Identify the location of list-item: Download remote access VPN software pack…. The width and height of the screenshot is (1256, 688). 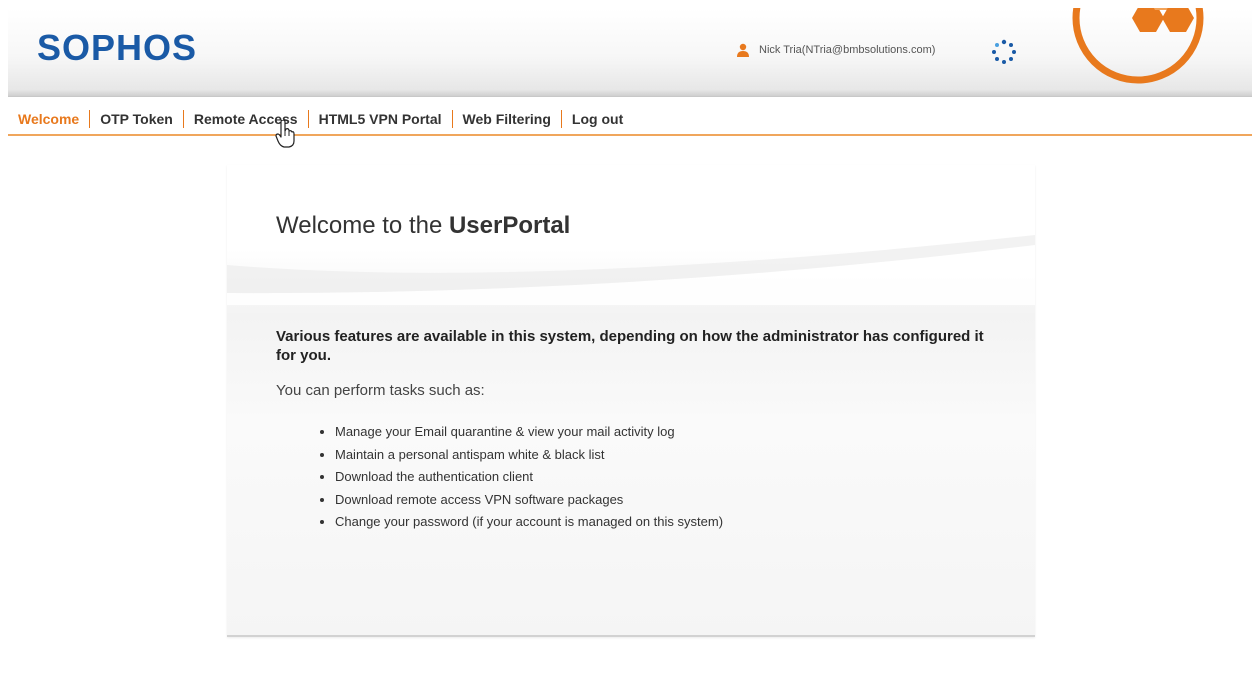
(529, 500).